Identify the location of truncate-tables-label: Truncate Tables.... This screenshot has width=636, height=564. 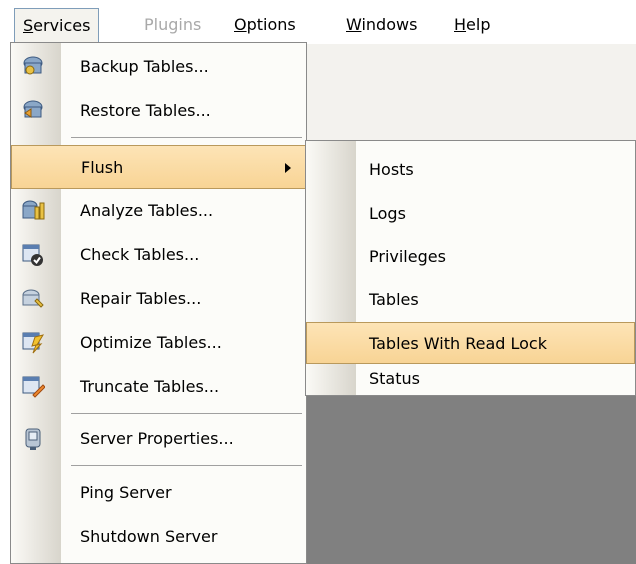
(150, 386).